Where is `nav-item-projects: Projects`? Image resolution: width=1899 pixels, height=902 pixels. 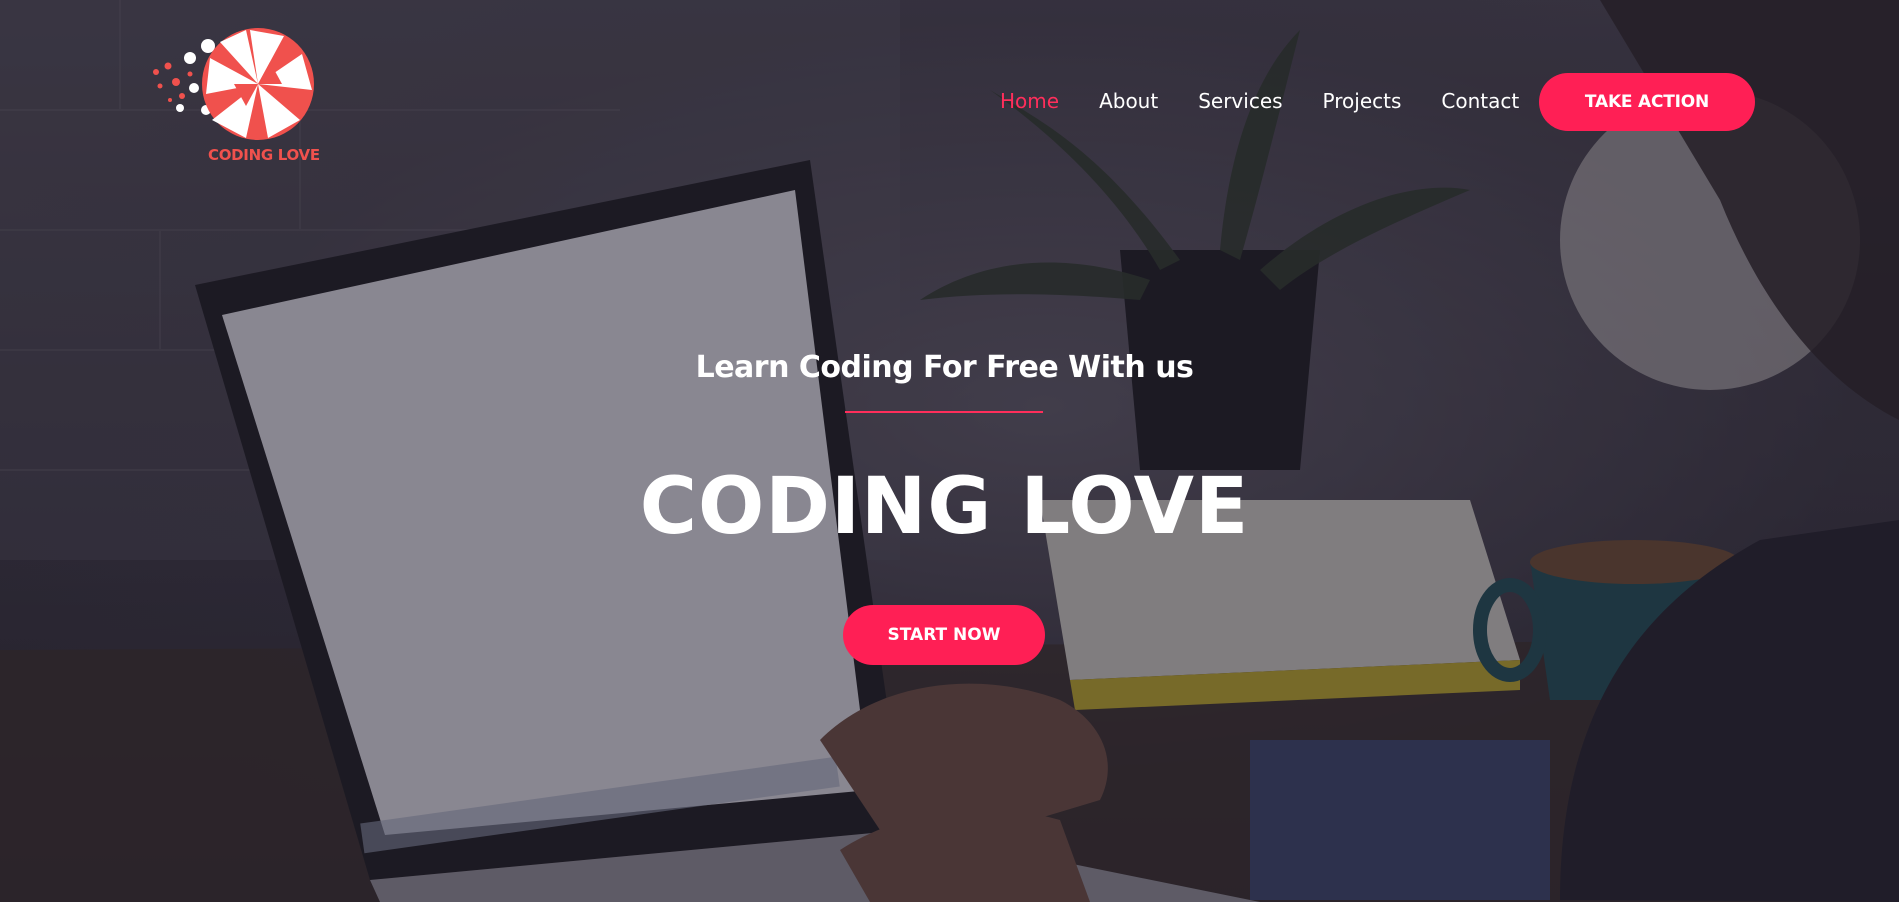
nav-item-projects: Projects is located at coordinates (1362, 101).